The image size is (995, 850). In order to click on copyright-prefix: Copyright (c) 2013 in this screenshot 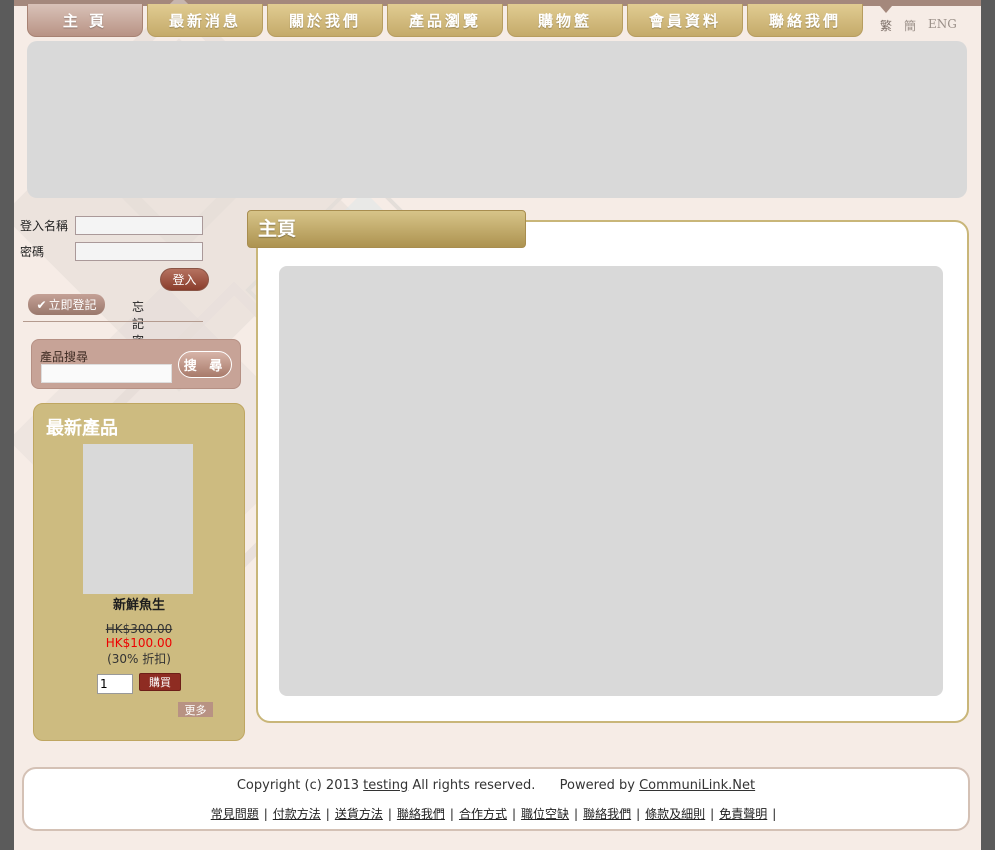, I will do `click(298, 785)`.